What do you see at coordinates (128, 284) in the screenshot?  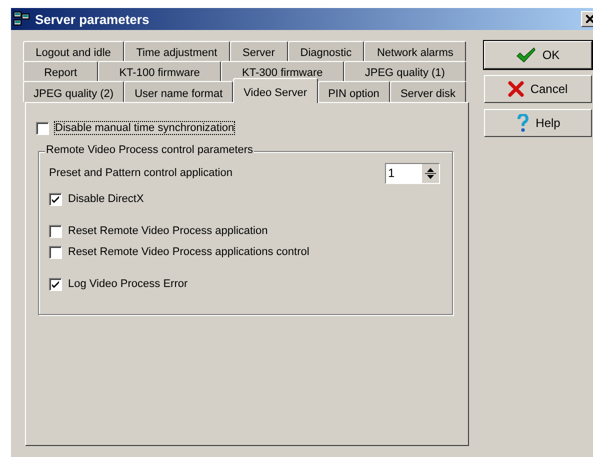 I see `checkbox-label: Log Video Process Error` at bounding box center [128, 284].